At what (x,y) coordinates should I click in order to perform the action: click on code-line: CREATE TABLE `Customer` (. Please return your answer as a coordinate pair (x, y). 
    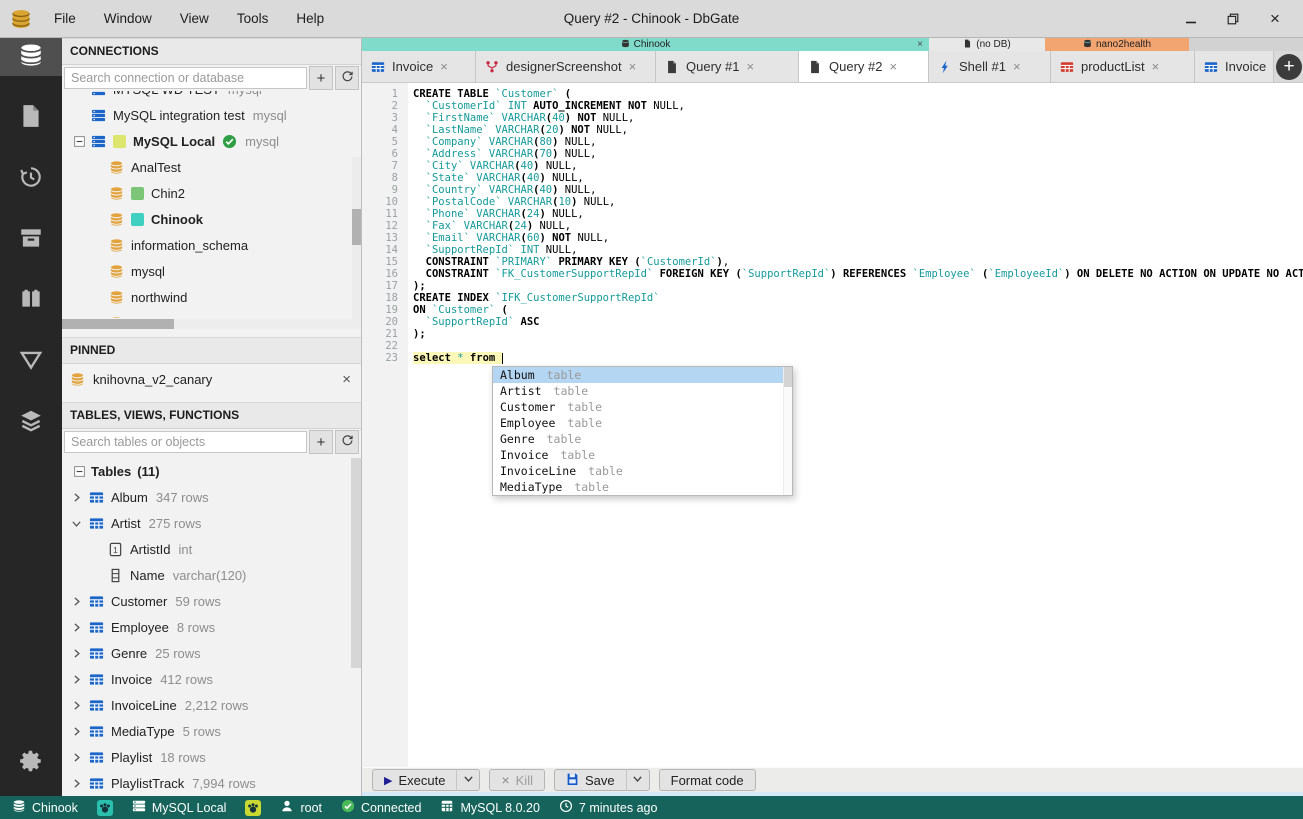
    Looking at the image, I should click on (858, 94).